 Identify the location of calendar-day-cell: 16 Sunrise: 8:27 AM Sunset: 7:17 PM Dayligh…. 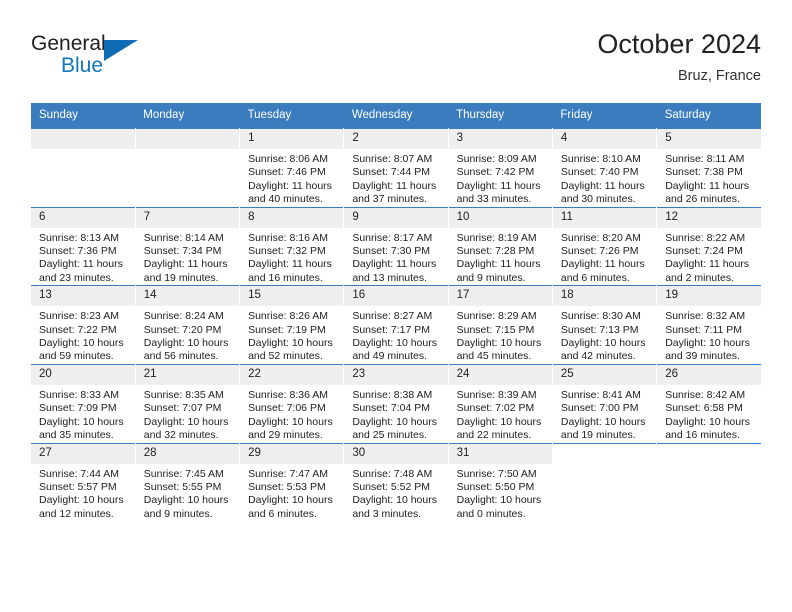
(396, 325).